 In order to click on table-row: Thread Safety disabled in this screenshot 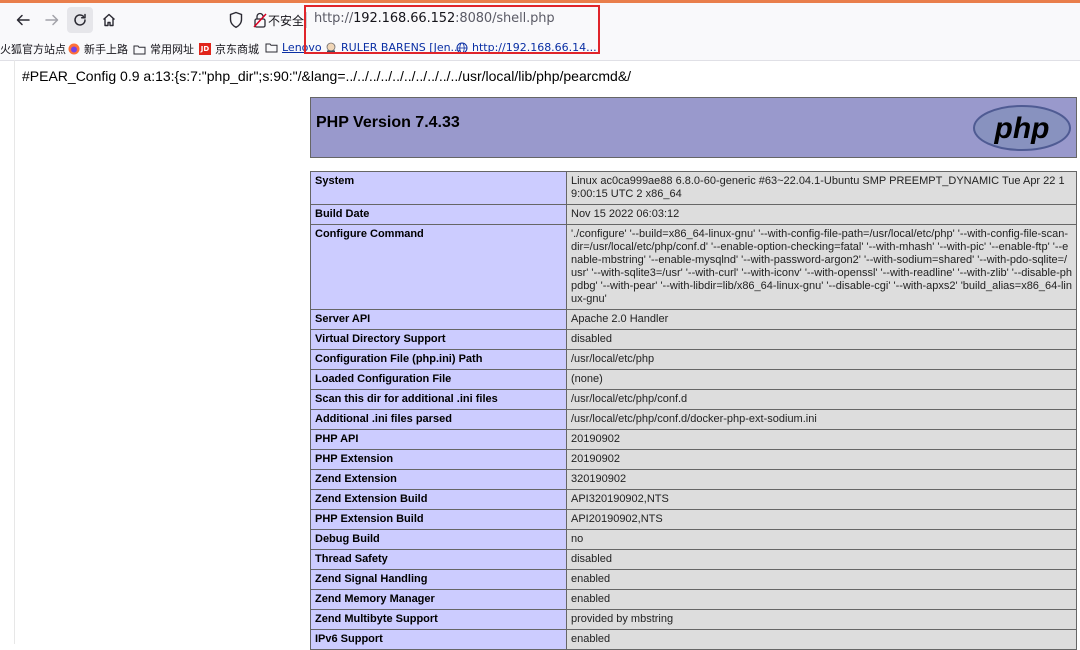, I will do `click(693, 559)`.